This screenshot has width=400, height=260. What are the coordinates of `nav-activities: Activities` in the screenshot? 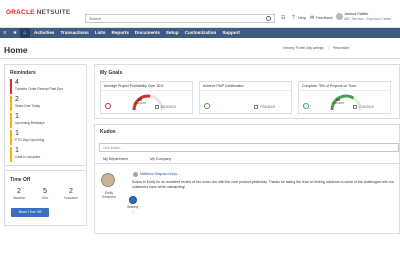 It's located at (43, 33).